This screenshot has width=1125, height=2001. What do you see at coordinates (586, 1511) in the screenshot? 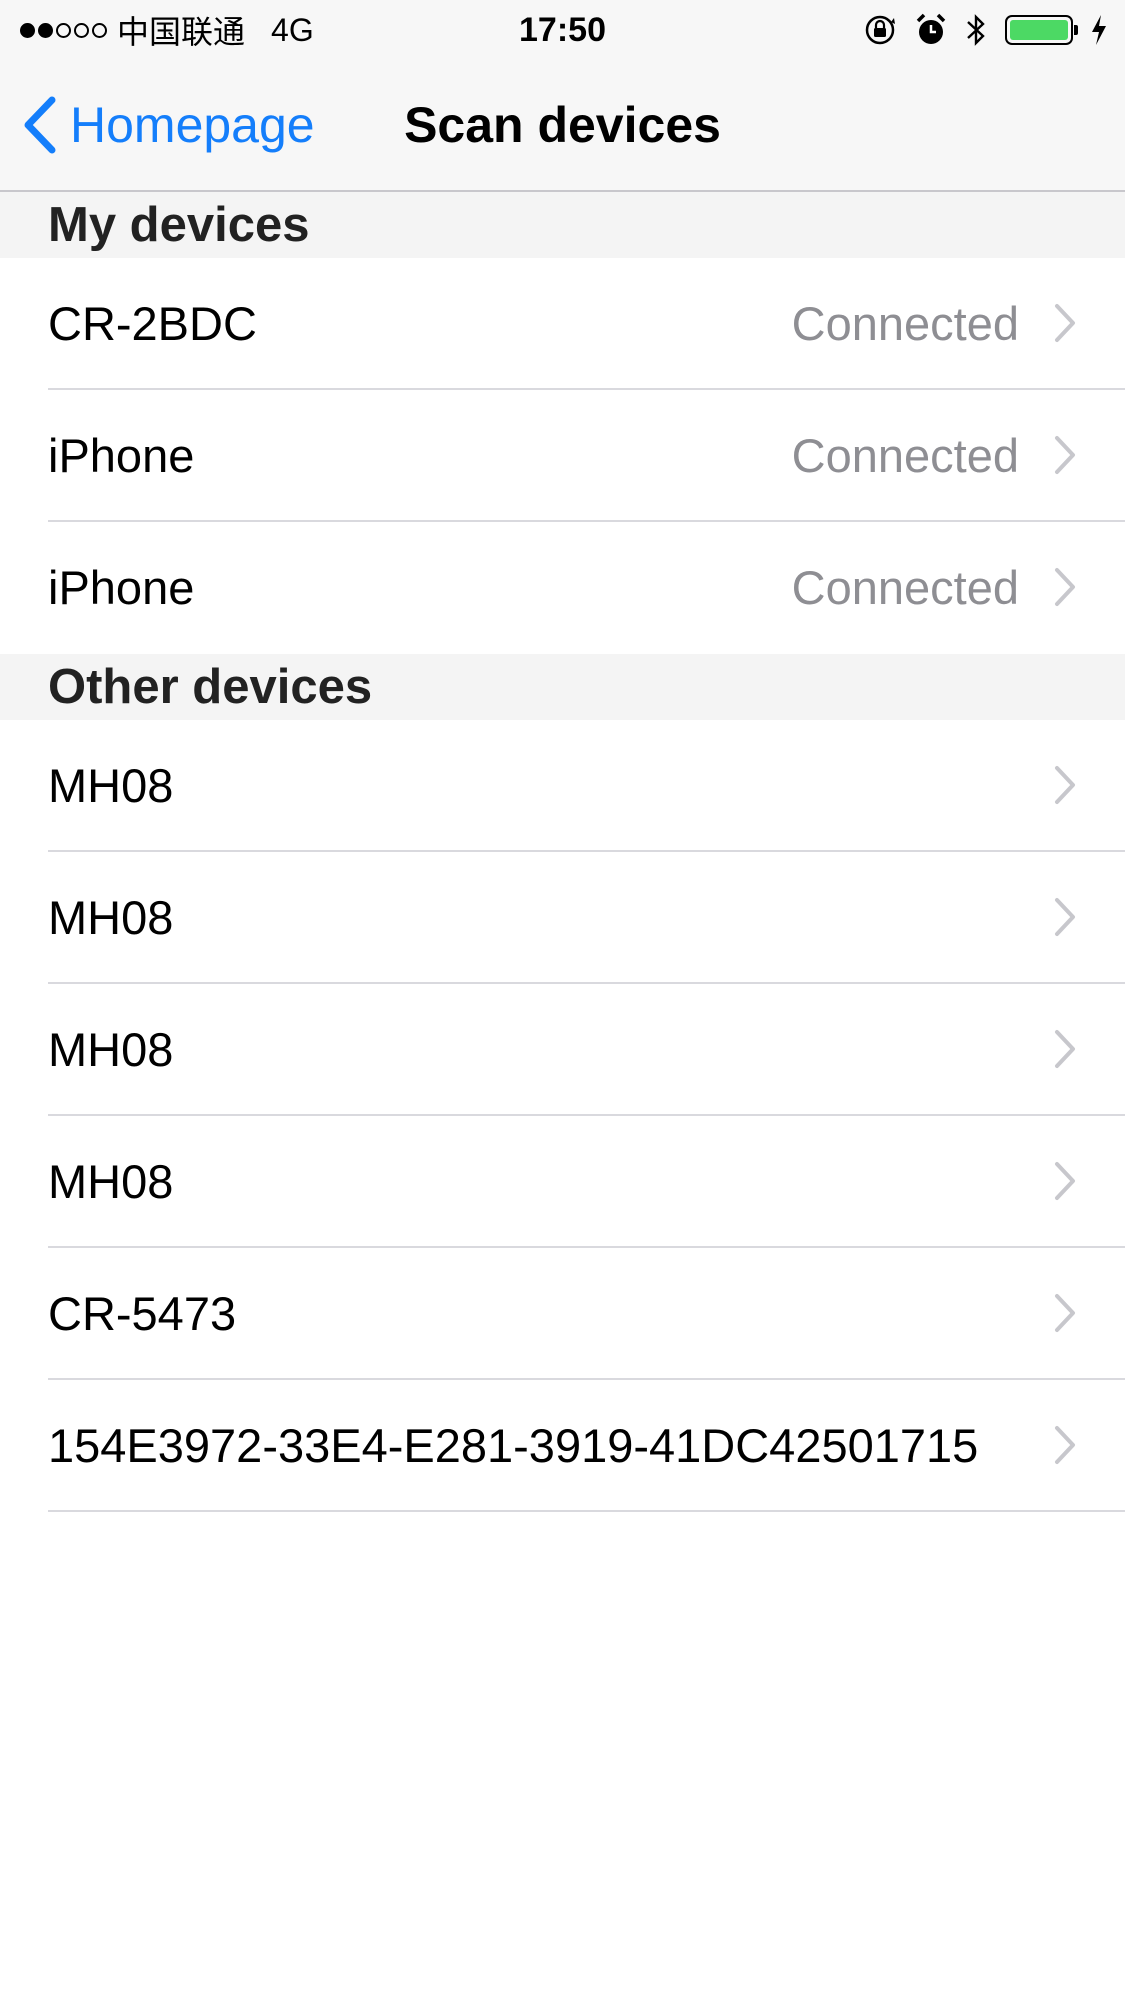
I see `row-separator` at bounding box center [586, 1511].